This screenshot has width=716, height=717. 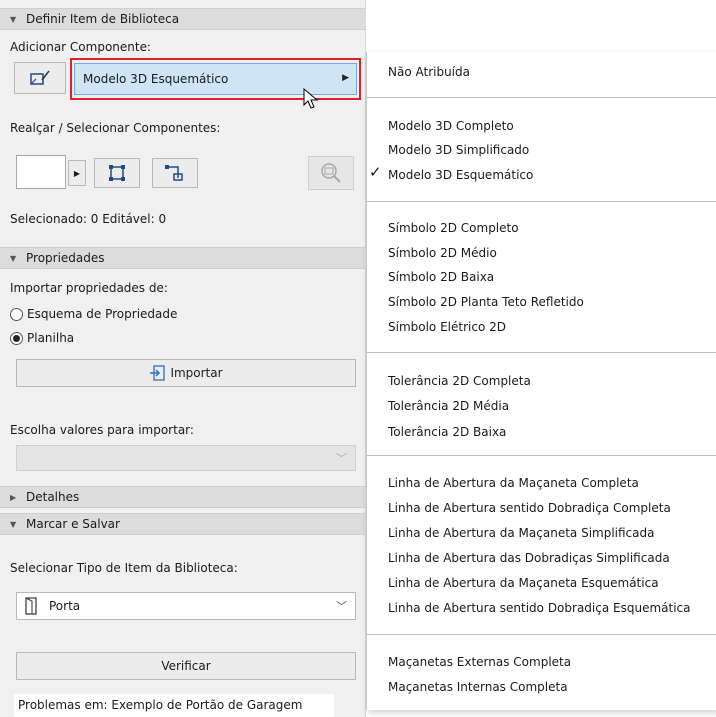 I want to click on radio-label: Planilha, so click(x=51, y=338).